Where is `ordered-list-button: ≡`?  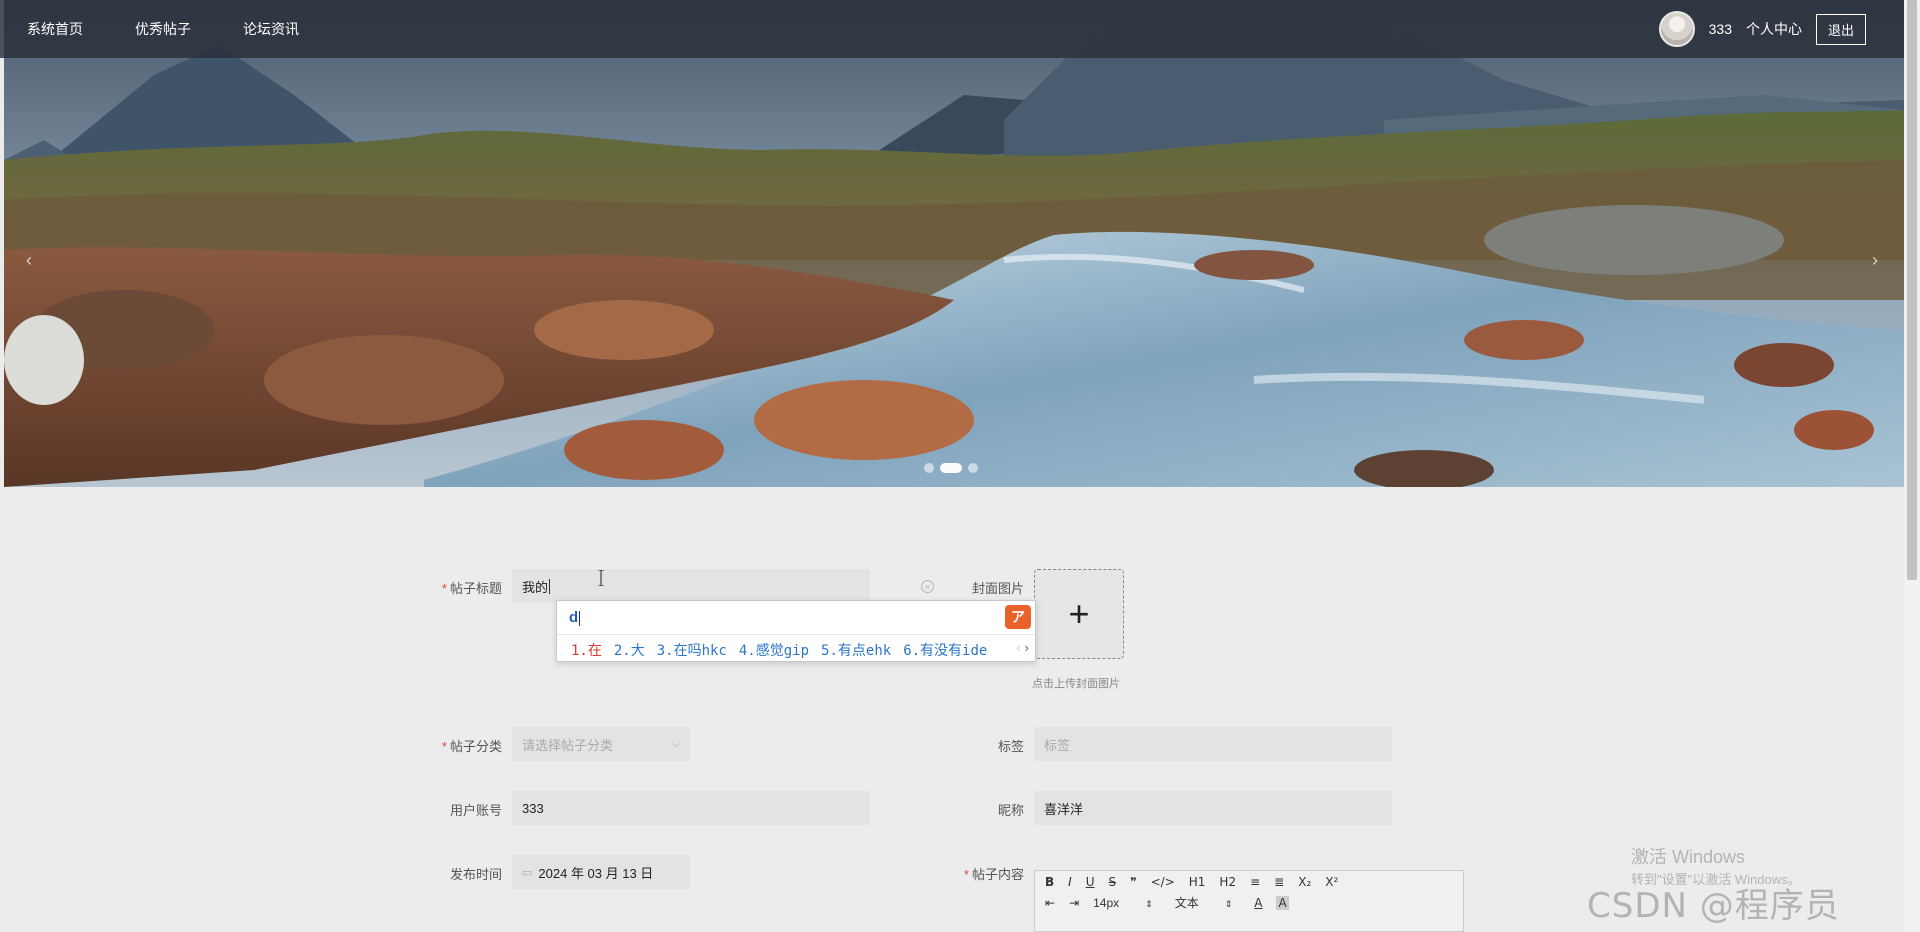
ordered-list-button: ≡ is located at coordinates (1255, 882).